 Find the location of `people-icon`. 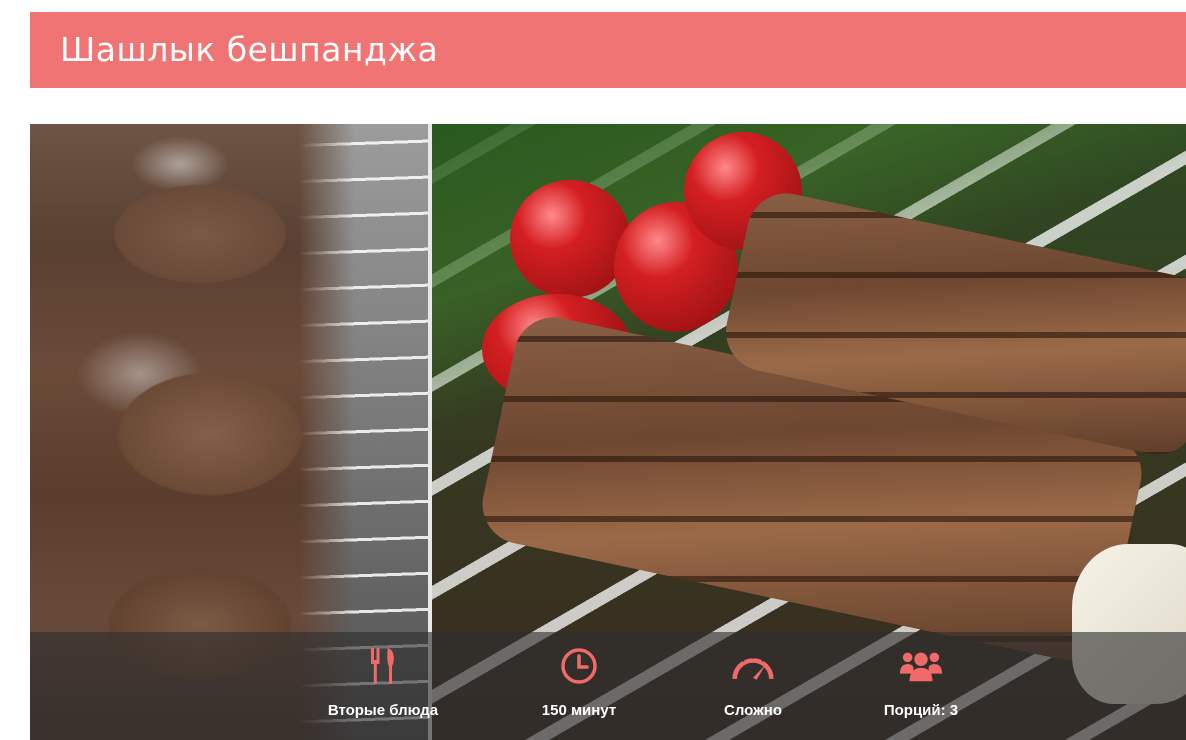

people-icon is located at coordinates (921, 666).